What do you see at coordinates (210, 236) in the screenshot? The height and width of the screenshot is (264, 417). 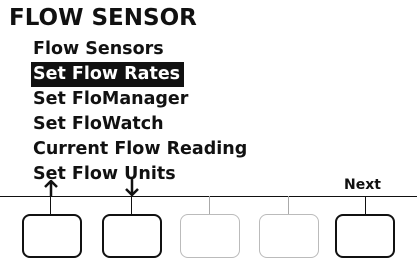 I see `softkey-3-button` at bounding box center [210, 236].